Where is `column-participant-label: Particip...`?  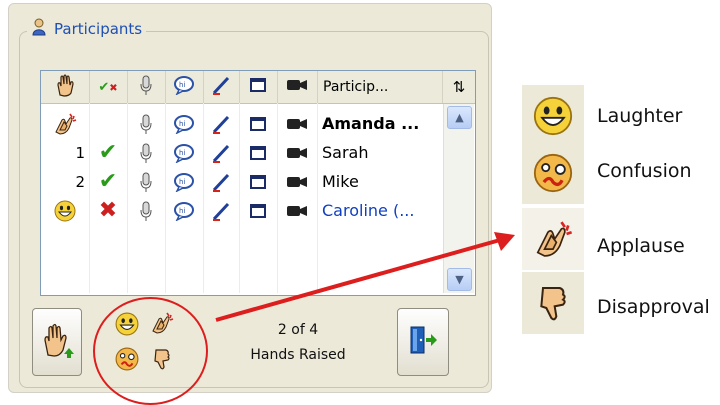 column-participant-label: Particip... is located at coordinates (356, 87).